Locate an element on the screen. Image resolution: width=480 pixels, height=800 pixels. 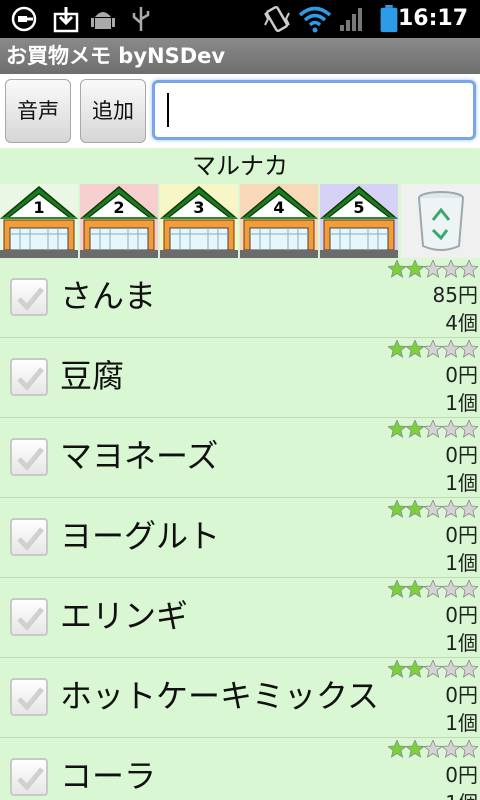
store-number: 4 is located at coordinates (279, 207).